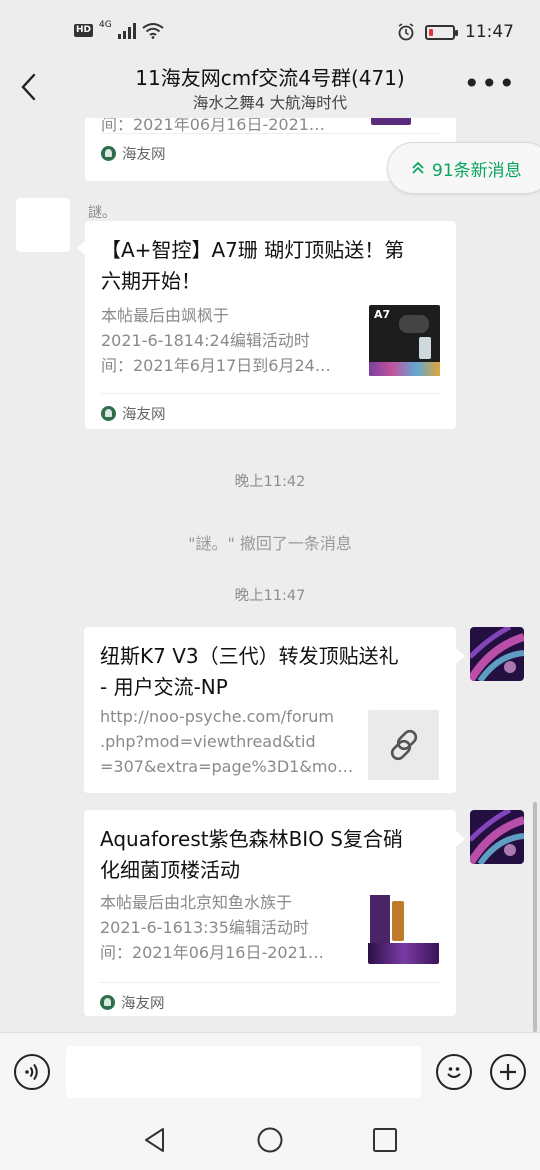 This screenshot has width=540, height=1170. What do you see at coordinates (217, 716) in the screenshot?
I see `card-desc: http://noo-psyche.com/forum` at bounding box center [217, 716].